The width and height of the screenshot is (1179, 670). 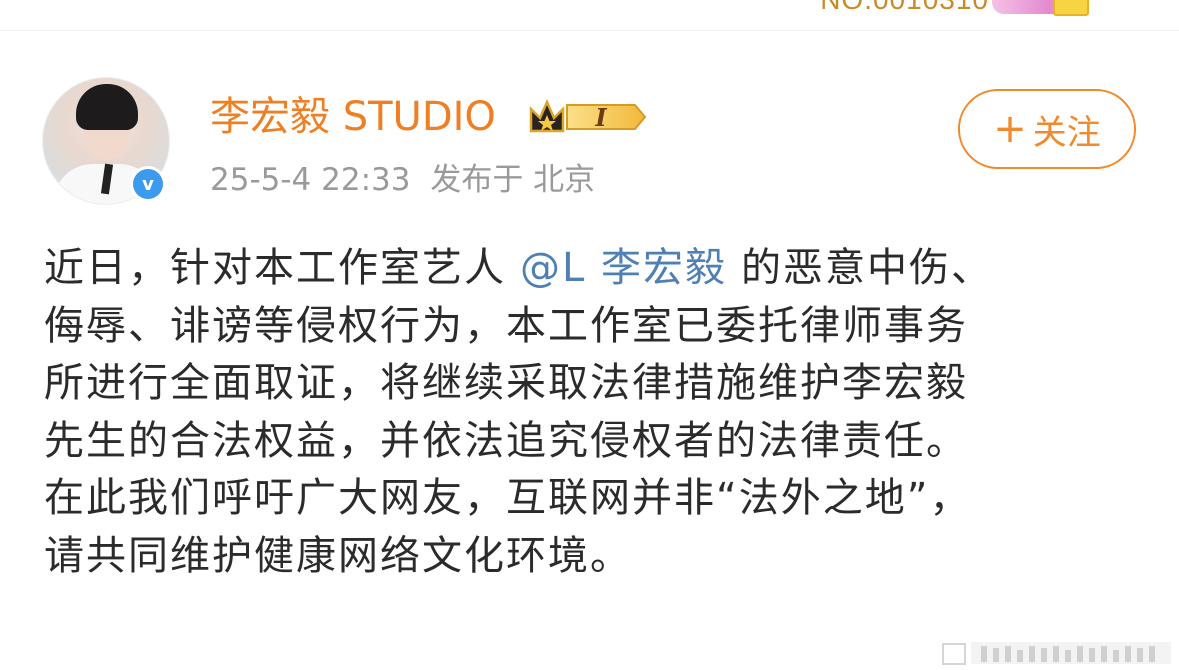 What do you see at coordinates (310, 180) in the screenshot?
I see `post-timestamp: 25-5-4 22:33` at bounding box center [310, 180].